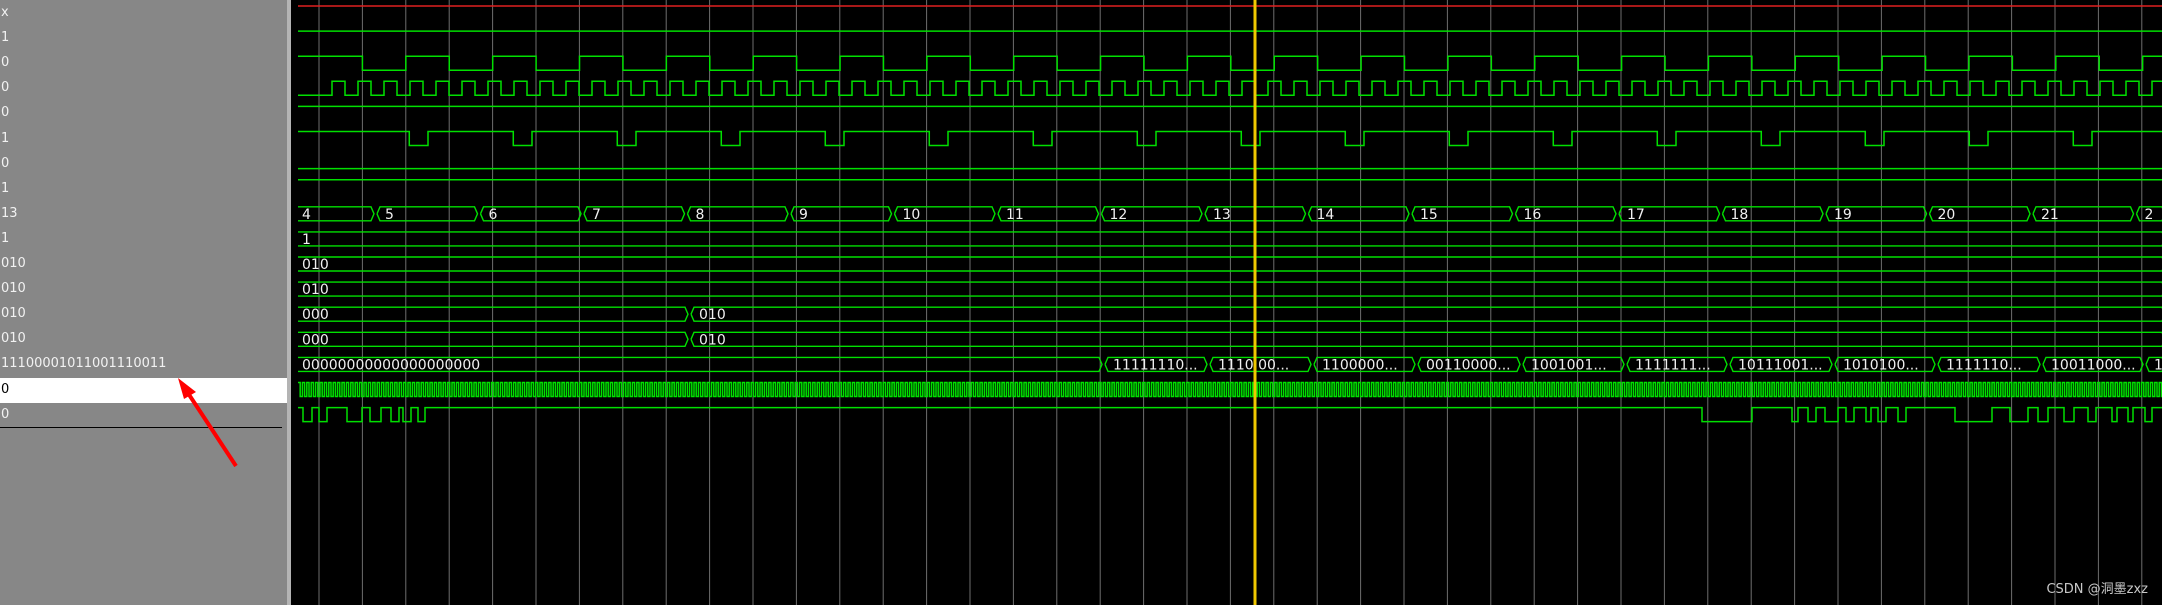 The width and height of the screenshot is (2162, 605). What do you see at coordinates (306, 215) in the screenshot?
I see `counter-bus-label: 4` at bounding box center [306, 215].